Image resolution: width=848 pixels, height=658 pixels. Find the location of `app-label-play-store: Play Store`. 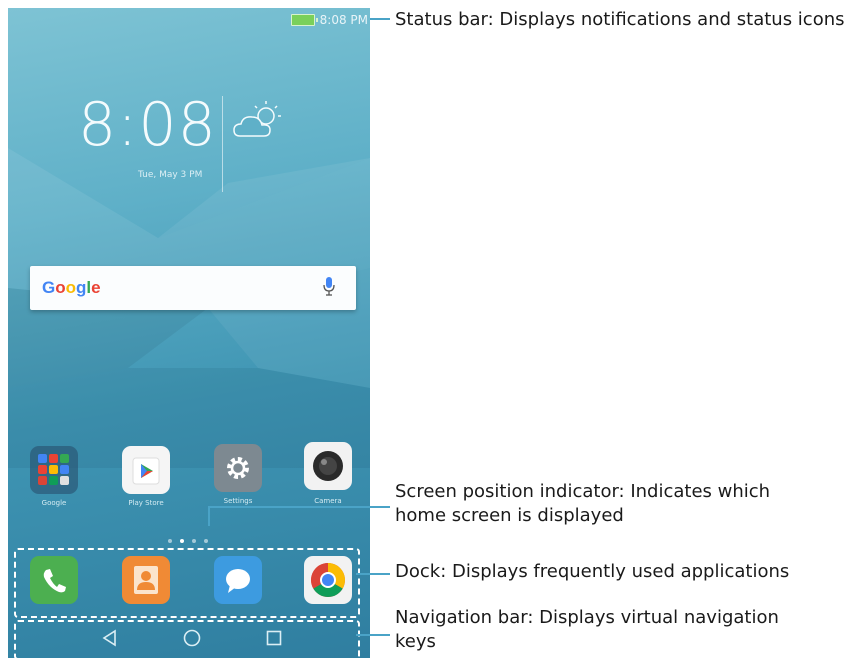

app-label-play-store: Play Store is located at coordinates (146, 503).